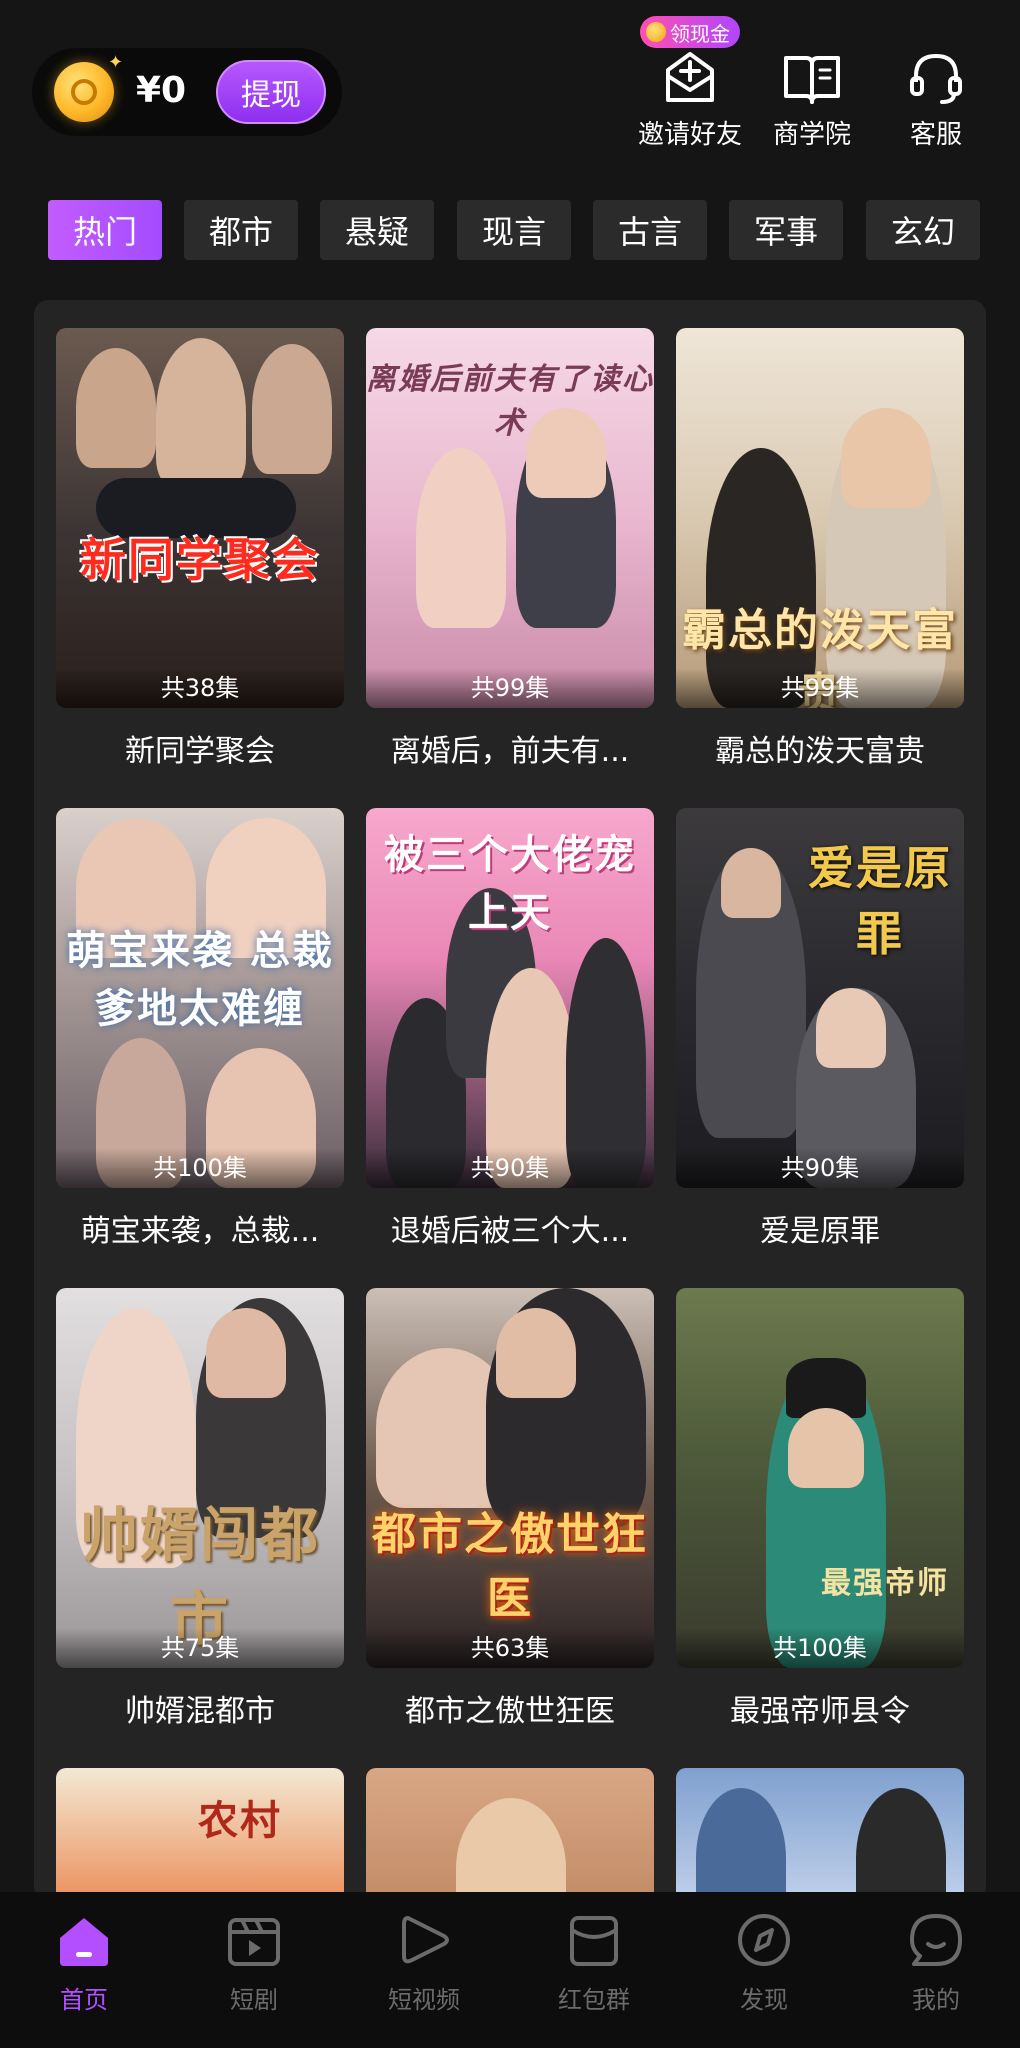 This screenshot has width=1020, height=2048. I want to click on customer-service-button: 客服, so click(936, 101).